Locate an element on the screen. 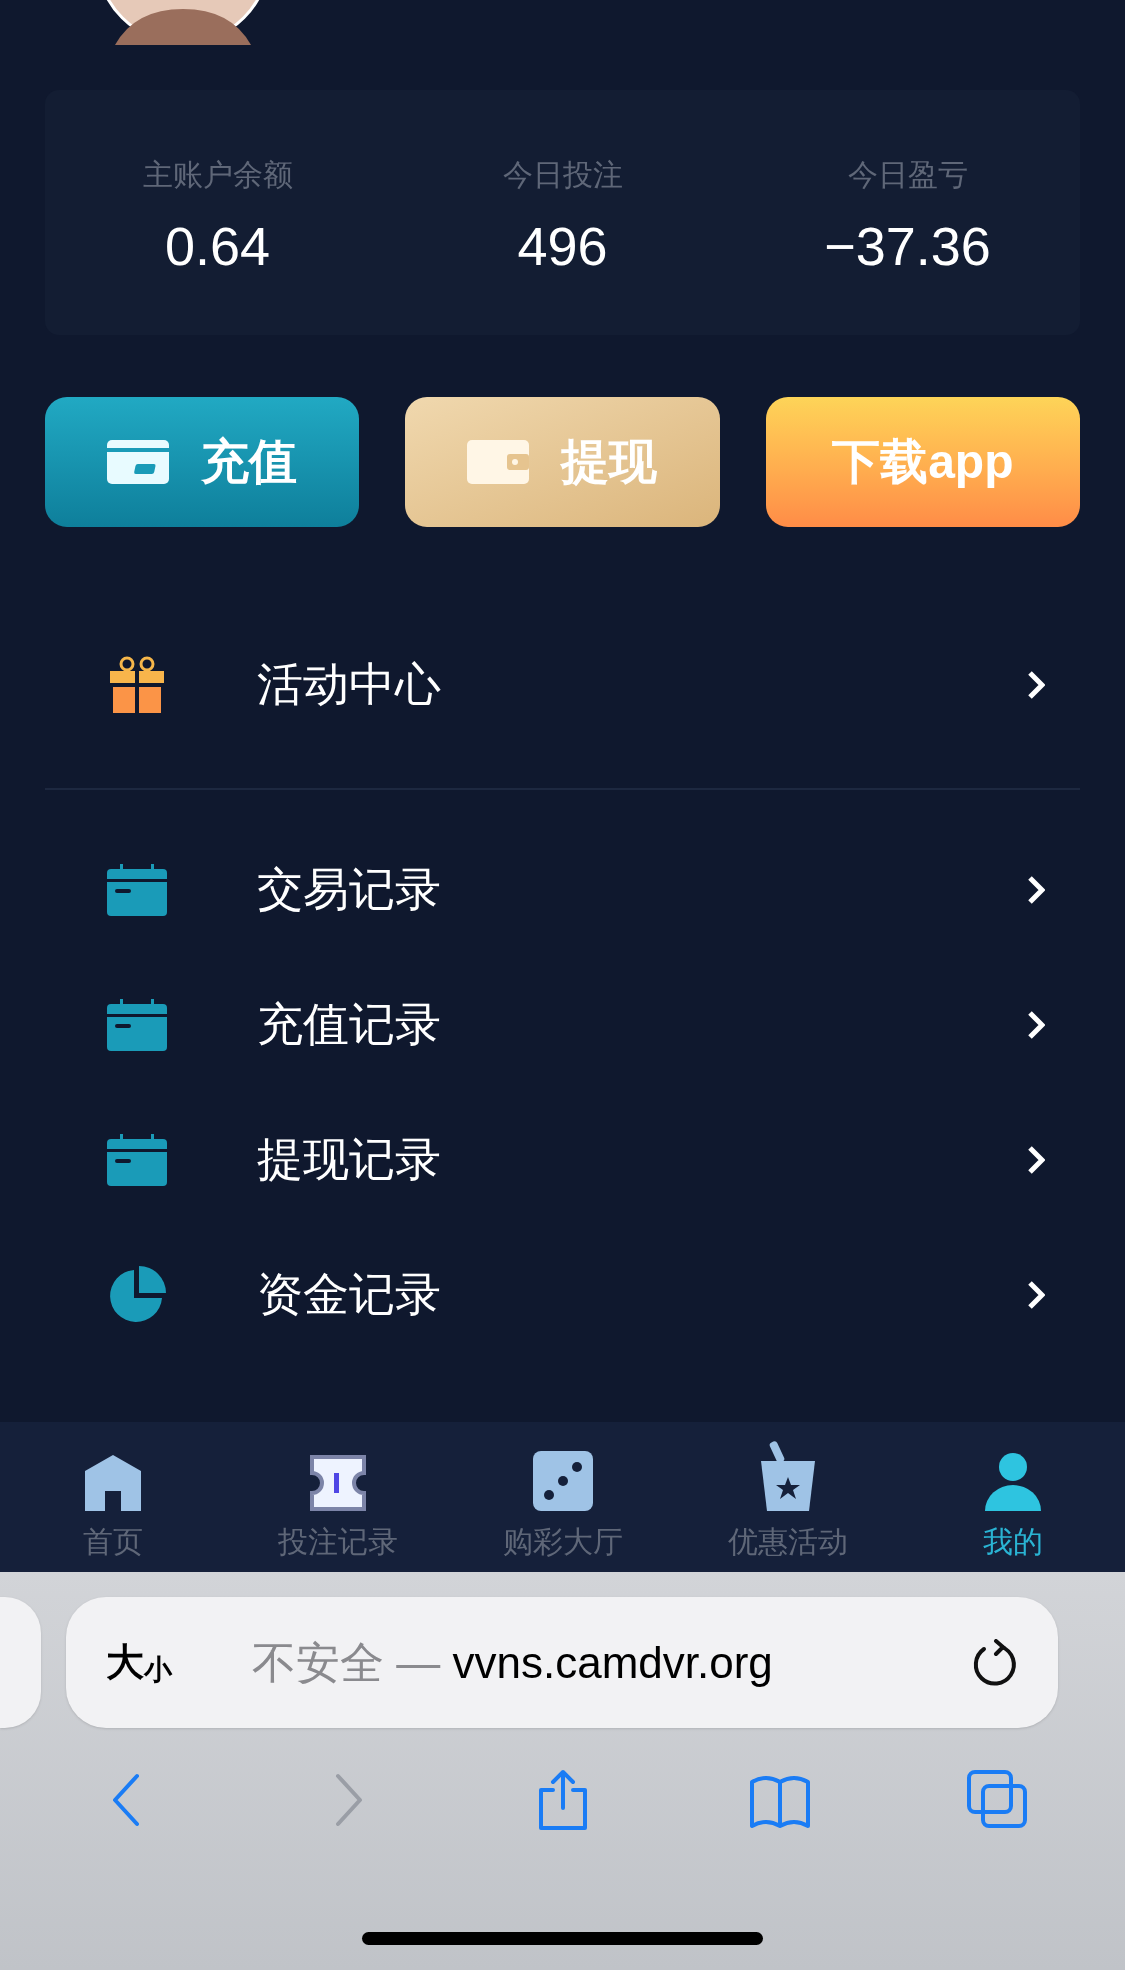  card-icon is located at coordinates (138, 462).